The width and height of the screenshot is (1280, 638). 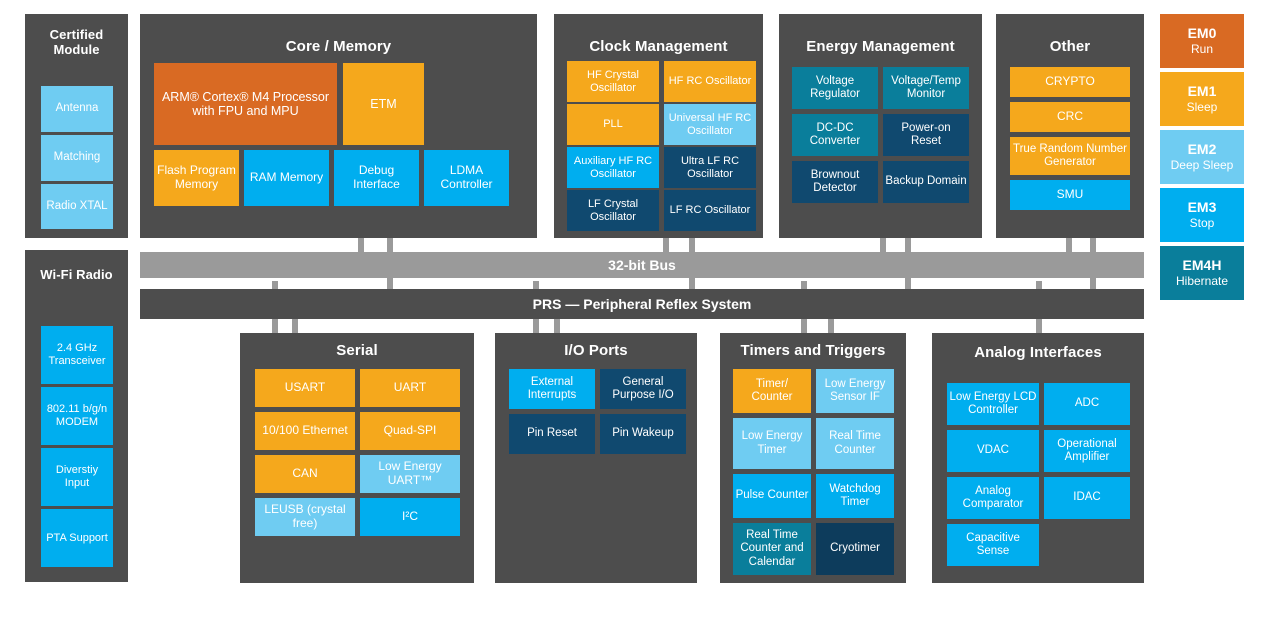 I want to click on block-hf-crystal-oscillator: HF Crystal Oscillator, so click(x=613, y=81).